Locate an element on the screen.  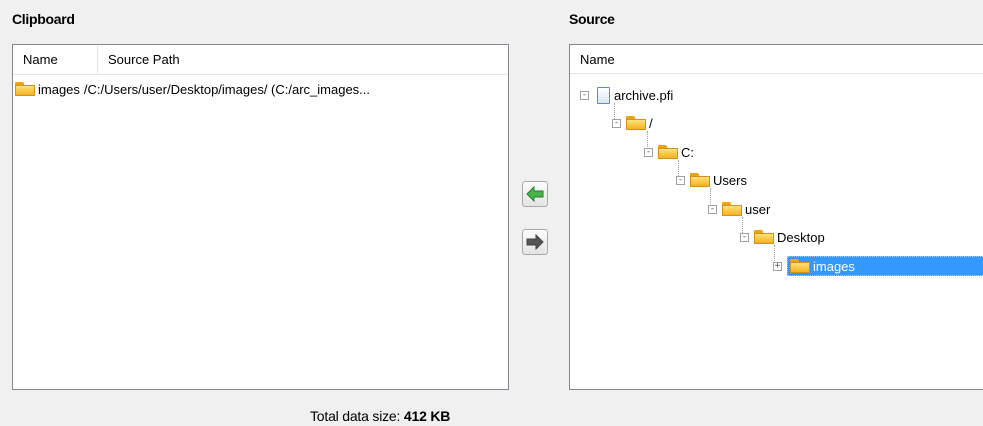
green-left-arrow-icon is located at coordinates (535, 194).